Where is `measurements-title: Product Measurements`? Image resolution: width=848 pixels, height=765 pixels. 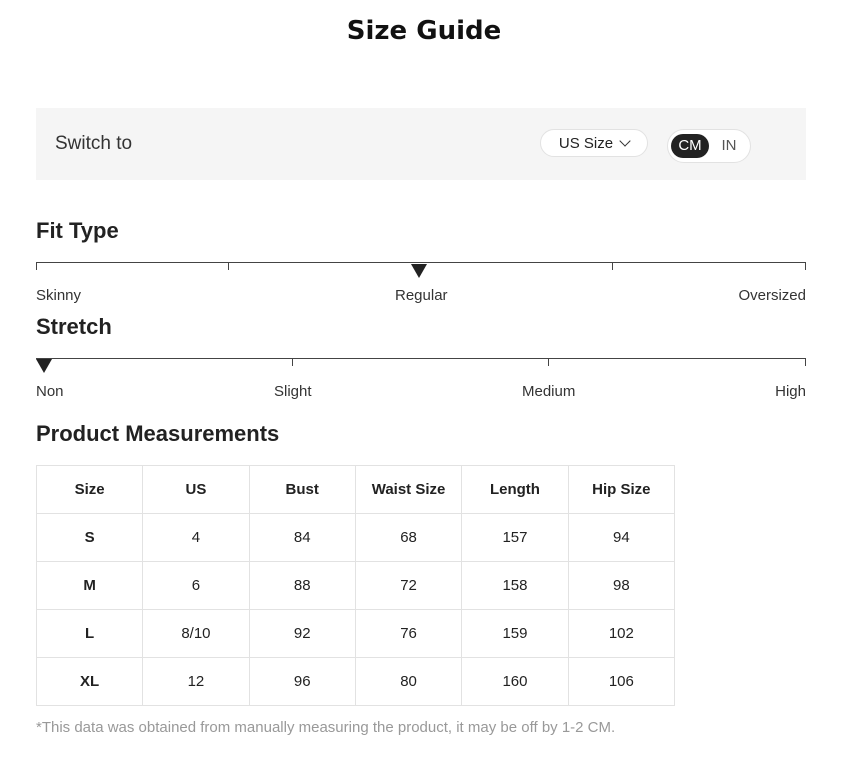
measurements-title: Product Measurements is located at coordinates (158, 433).